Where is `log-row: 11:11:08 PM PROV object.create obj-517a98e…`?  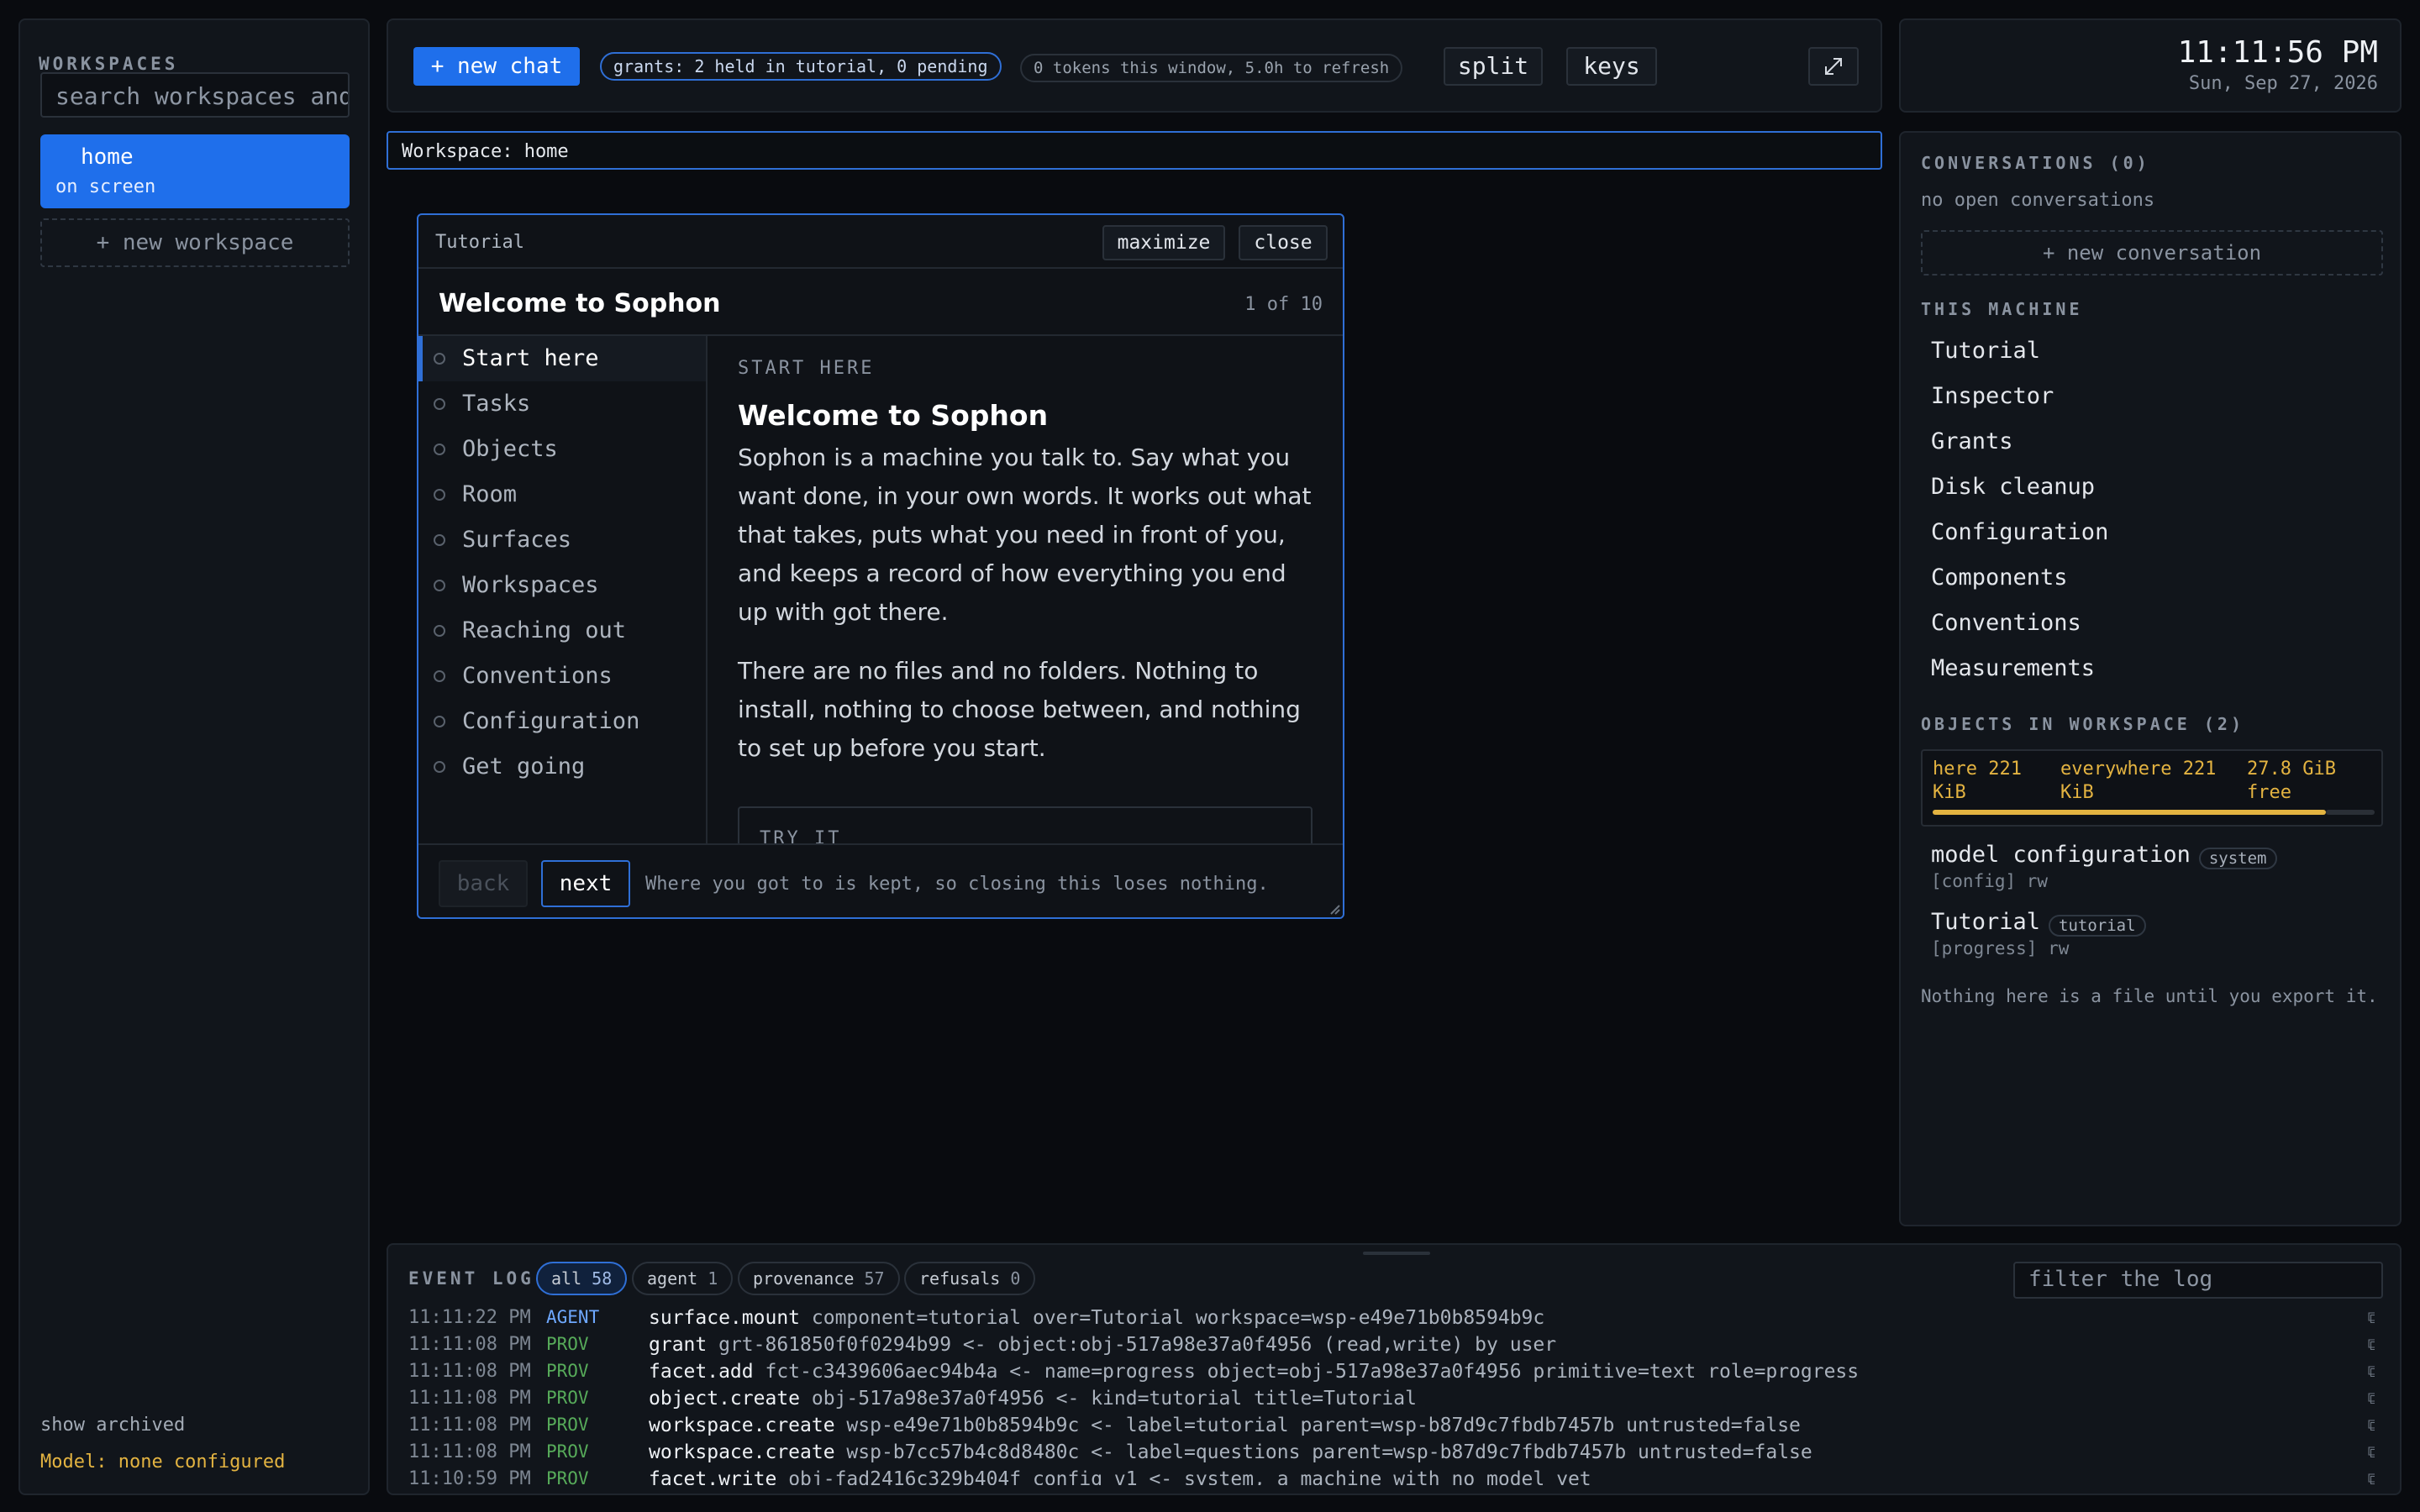
log-row: 11:11:08 PM PROV object.create obj-517a98e… is located at coordinates (1391, 1401).